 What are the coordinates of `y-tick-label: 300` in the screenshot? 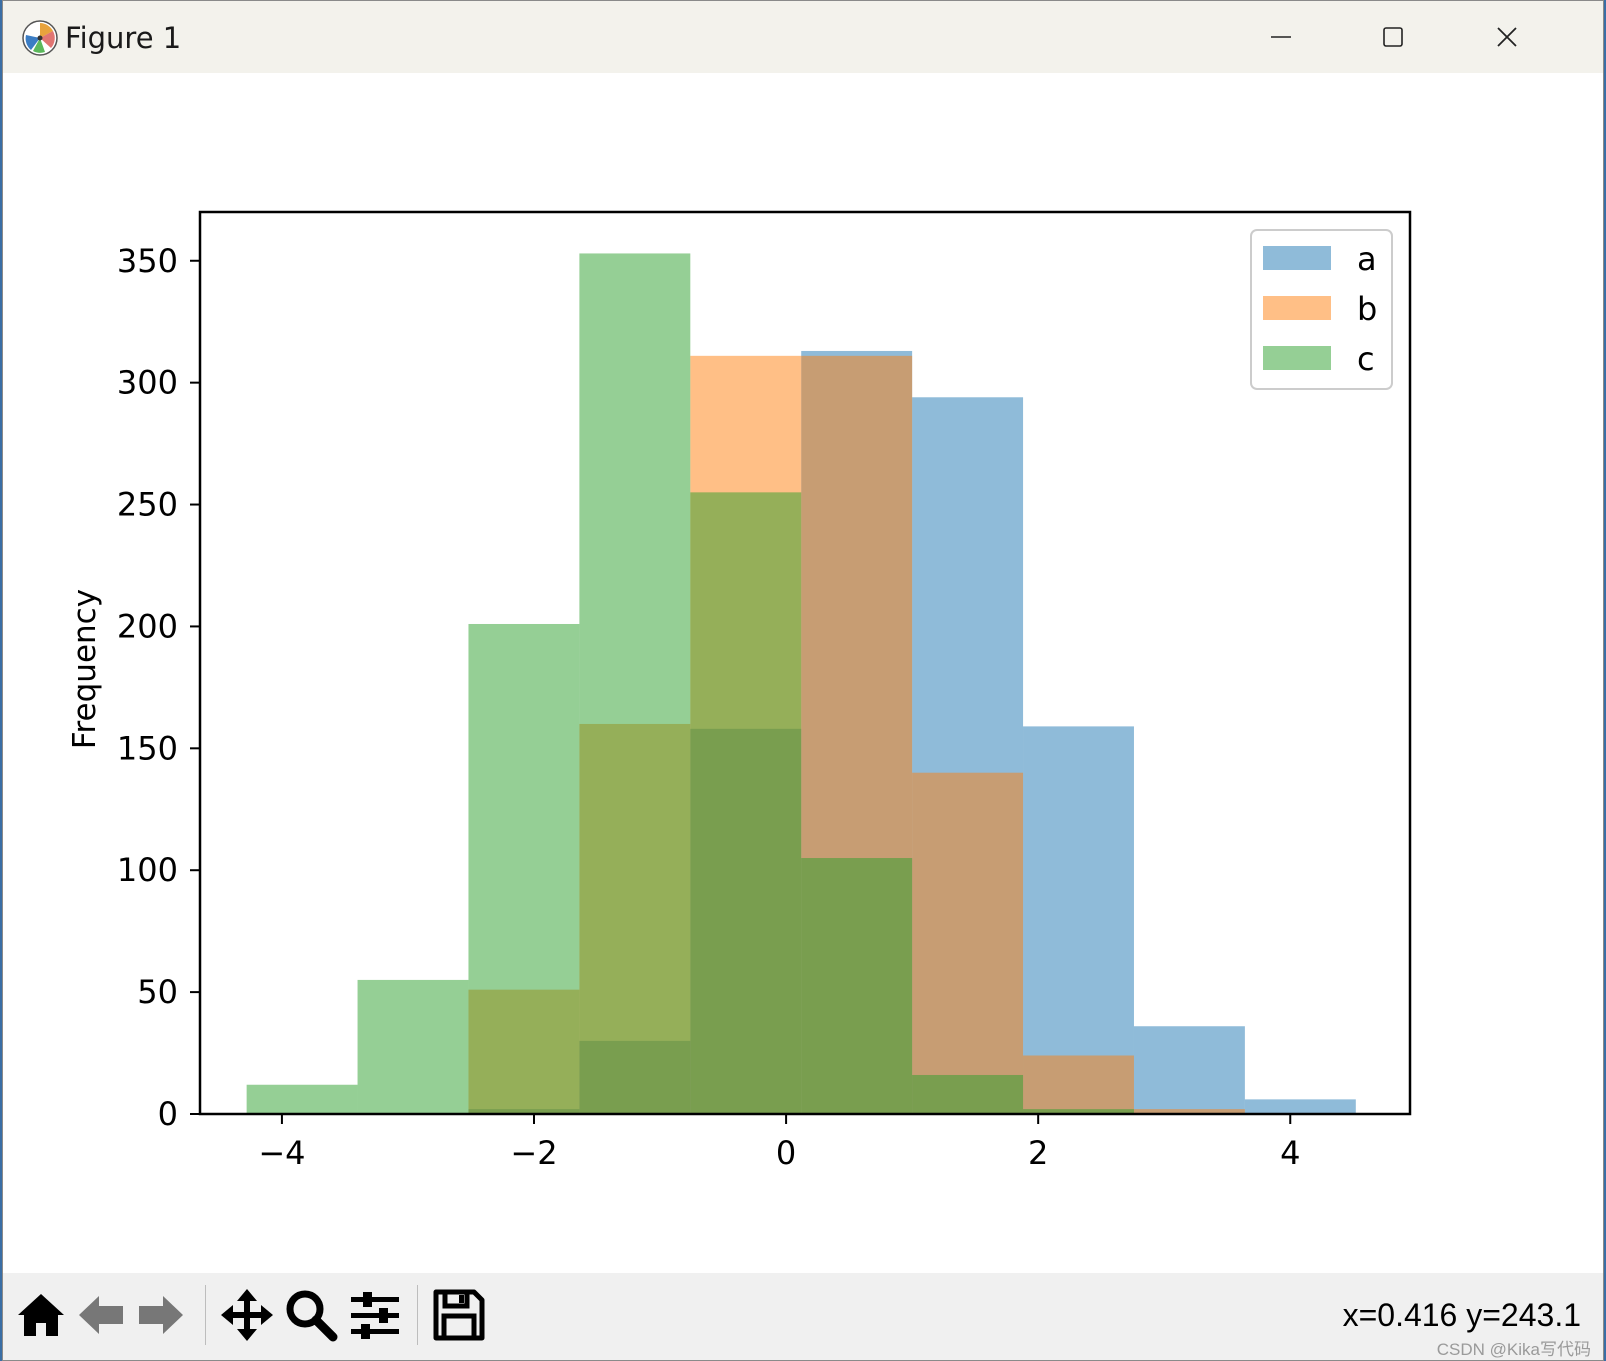 It's located at (147, 383).